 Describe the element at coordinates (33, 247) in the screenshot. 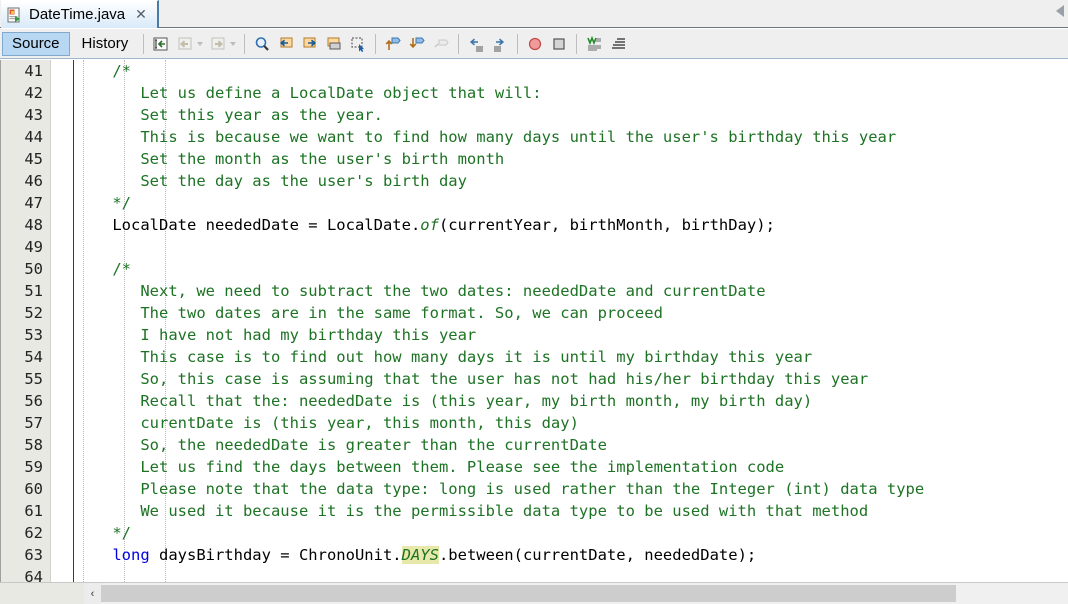

I see `line-number: 49` at that location.